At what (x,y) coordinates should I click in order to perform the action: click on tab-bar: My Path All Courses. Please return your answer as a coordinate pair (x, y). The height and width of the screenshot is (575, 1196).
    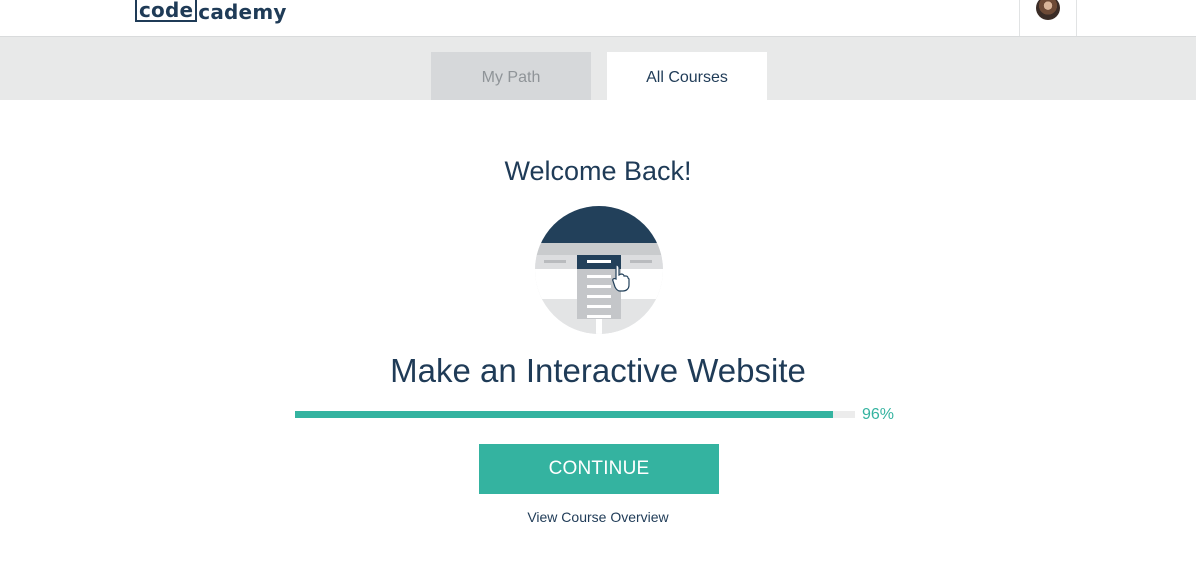
    Looking at the image, I should click on (598, 68).